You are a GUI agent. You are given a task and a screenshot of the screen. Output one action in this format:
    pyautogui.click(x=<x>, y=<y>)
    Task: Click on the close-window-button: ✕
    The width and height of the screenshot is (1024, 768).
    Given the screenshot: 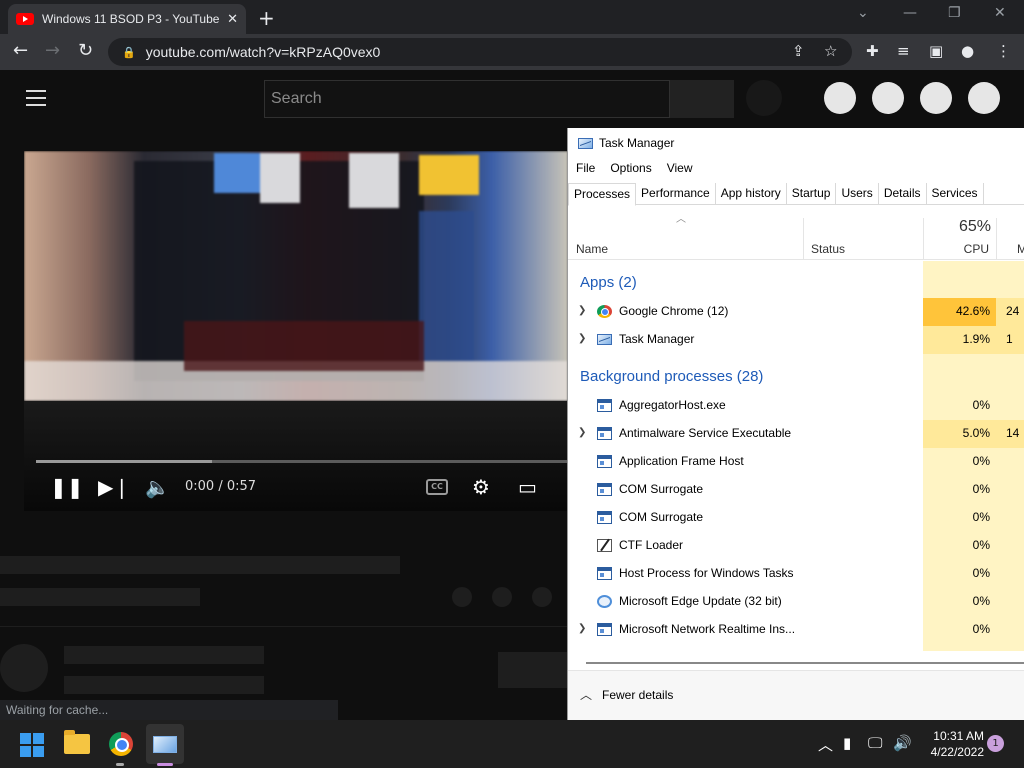 What is the action you would take?
    pyautogui.click(x=1000, y=13)
    